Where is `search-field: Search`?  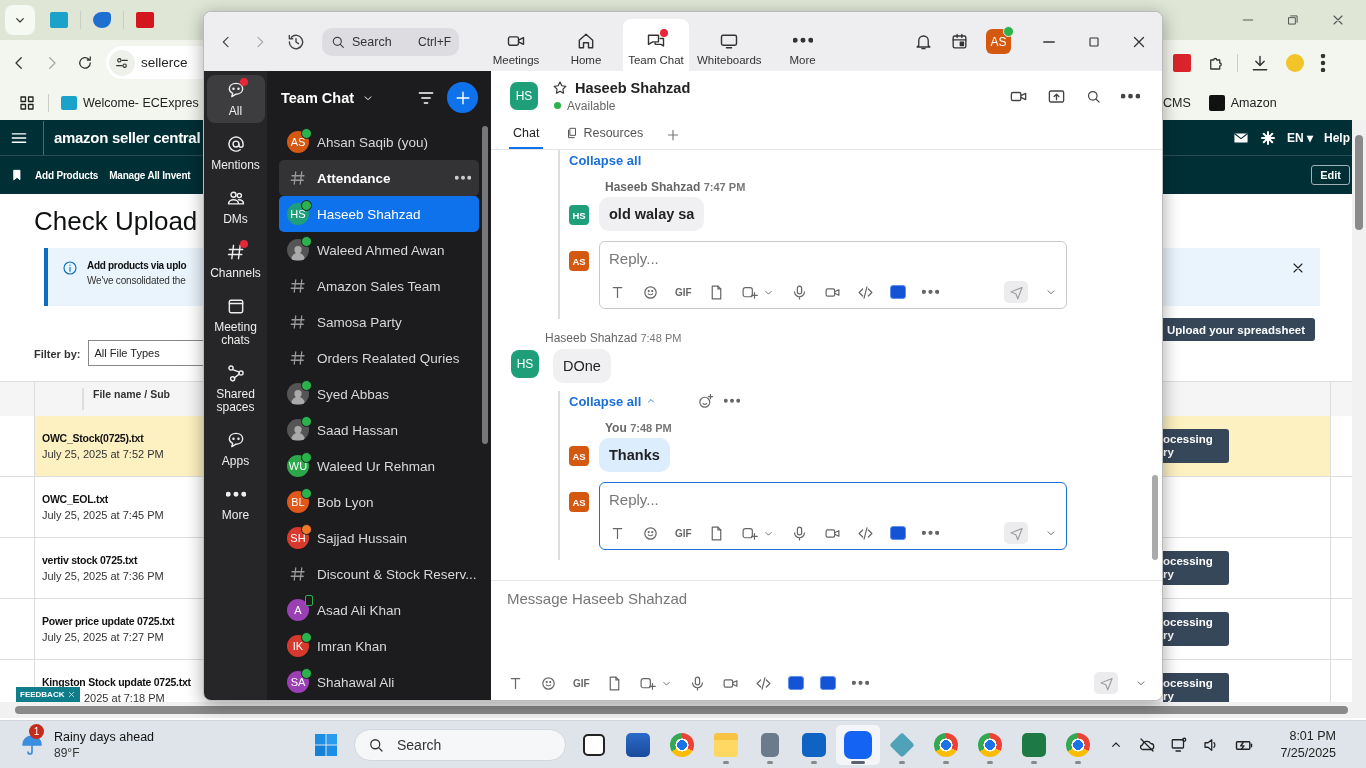 search-field: Search is located at coordinates (460, 744).